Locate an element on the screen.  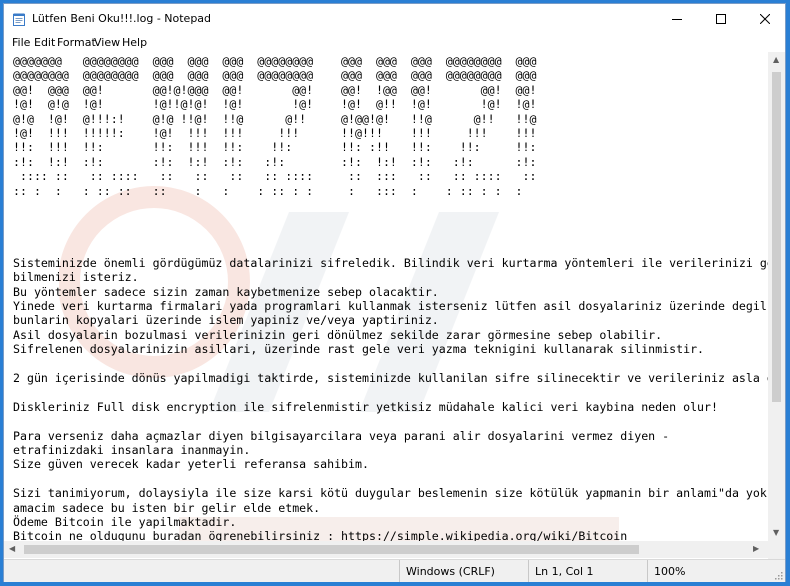
maximize-button is located at coordinates (721, 19).